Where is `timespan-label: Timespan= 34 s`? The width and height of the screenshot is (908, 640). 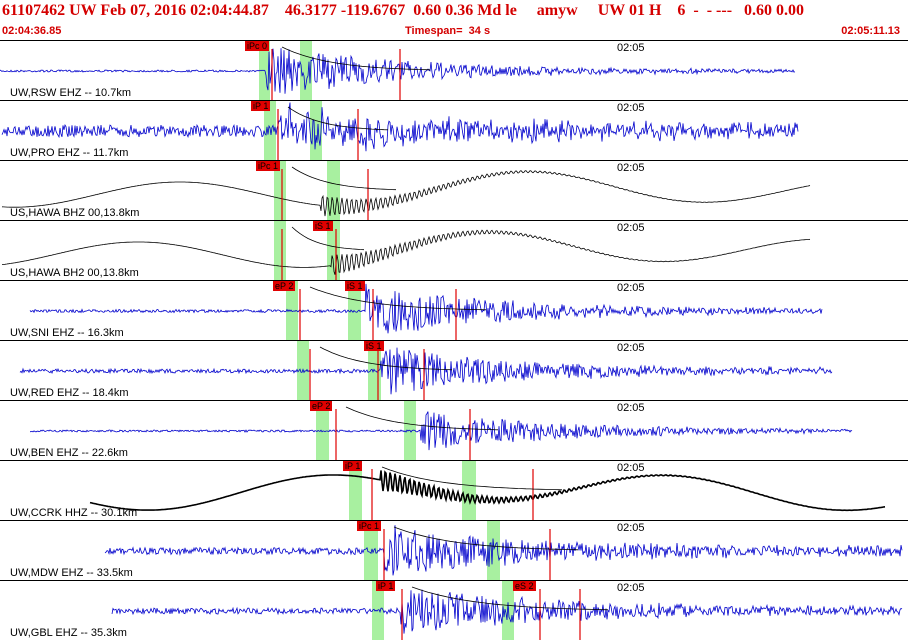 timespan-label: Timespan= 34 s is located at coordinates (448, 31).